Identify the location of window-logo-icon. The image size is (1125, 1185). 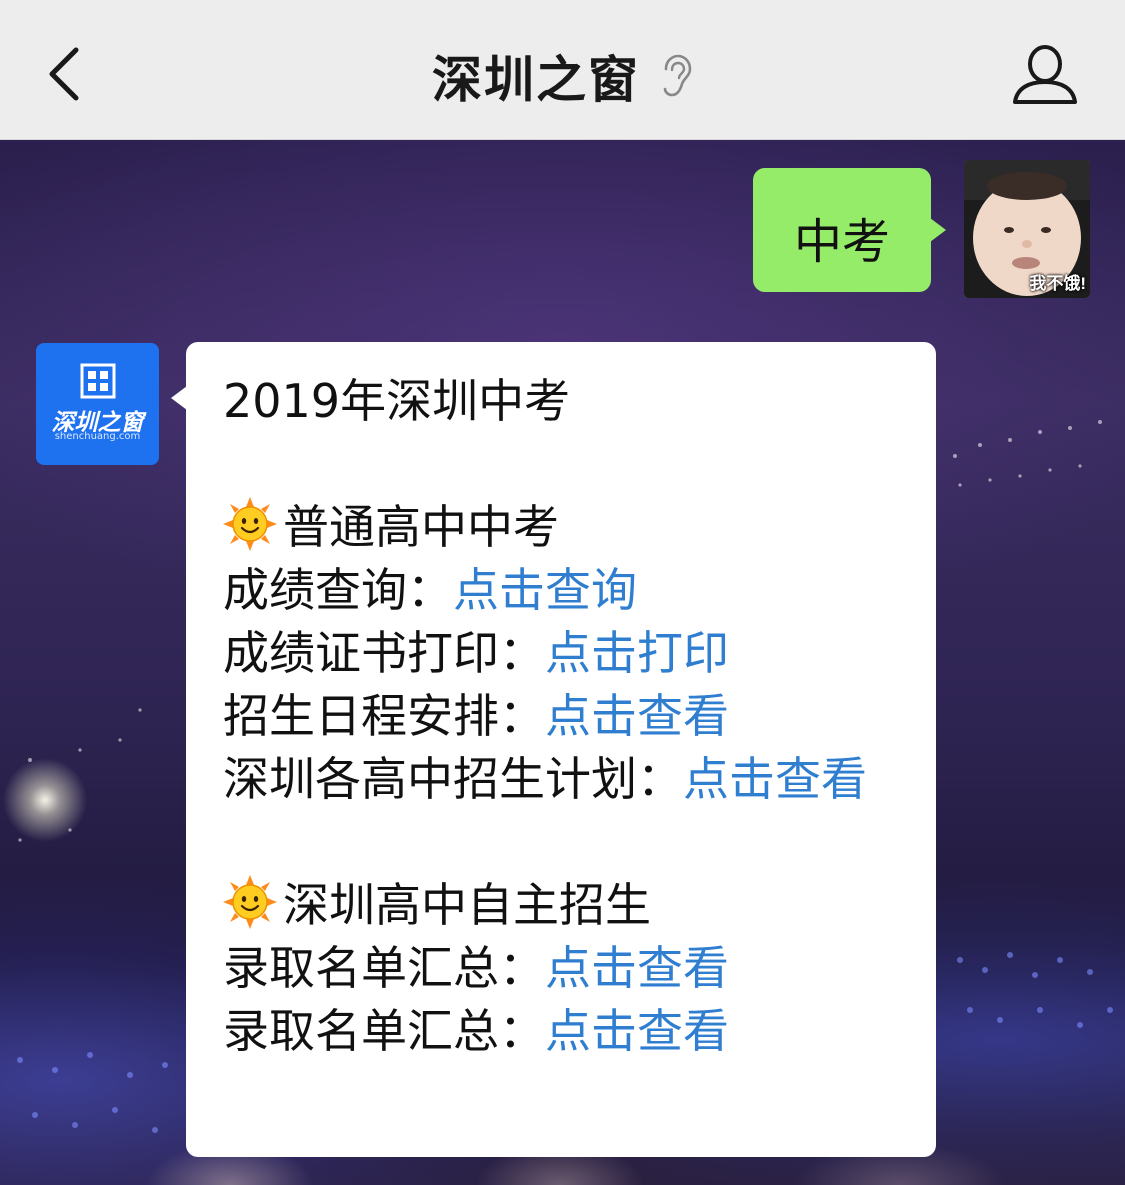
(98, 381).